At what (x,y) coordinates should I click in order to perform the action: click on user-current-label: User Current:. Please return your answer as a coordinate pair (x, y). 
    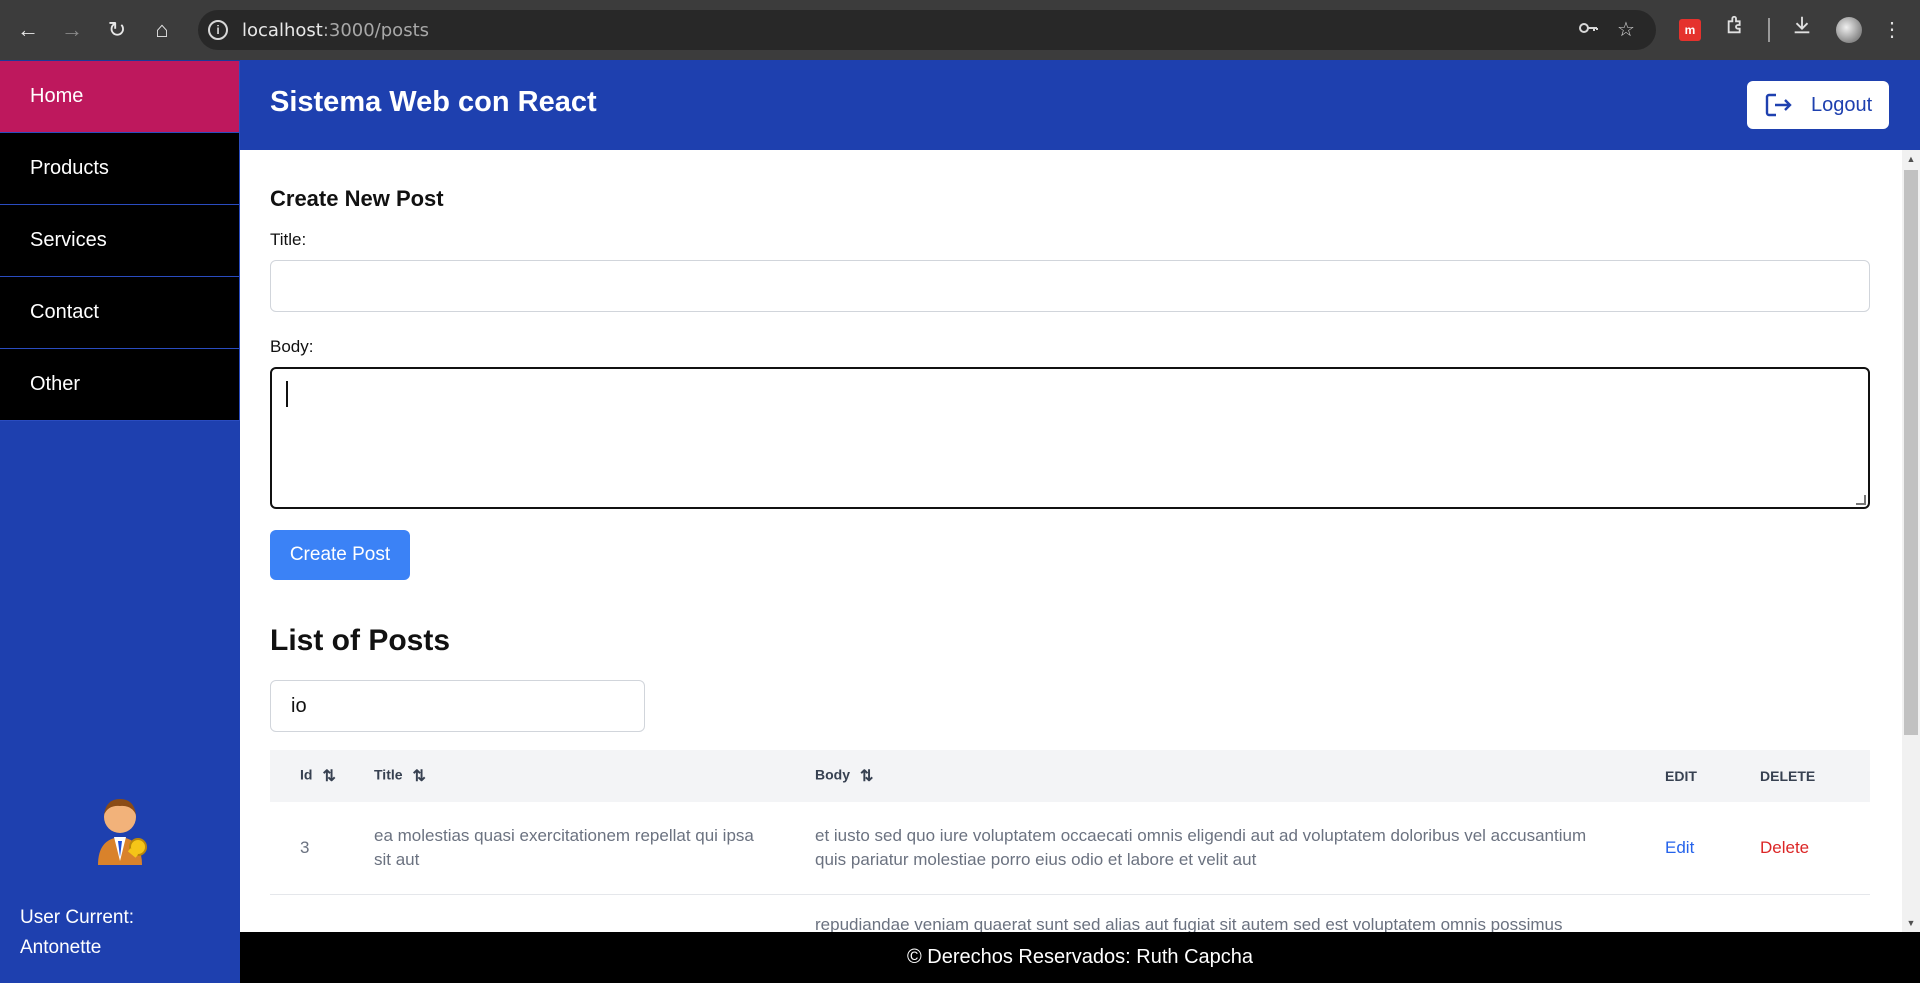
    Looking at the image, I should click on (77, 917).